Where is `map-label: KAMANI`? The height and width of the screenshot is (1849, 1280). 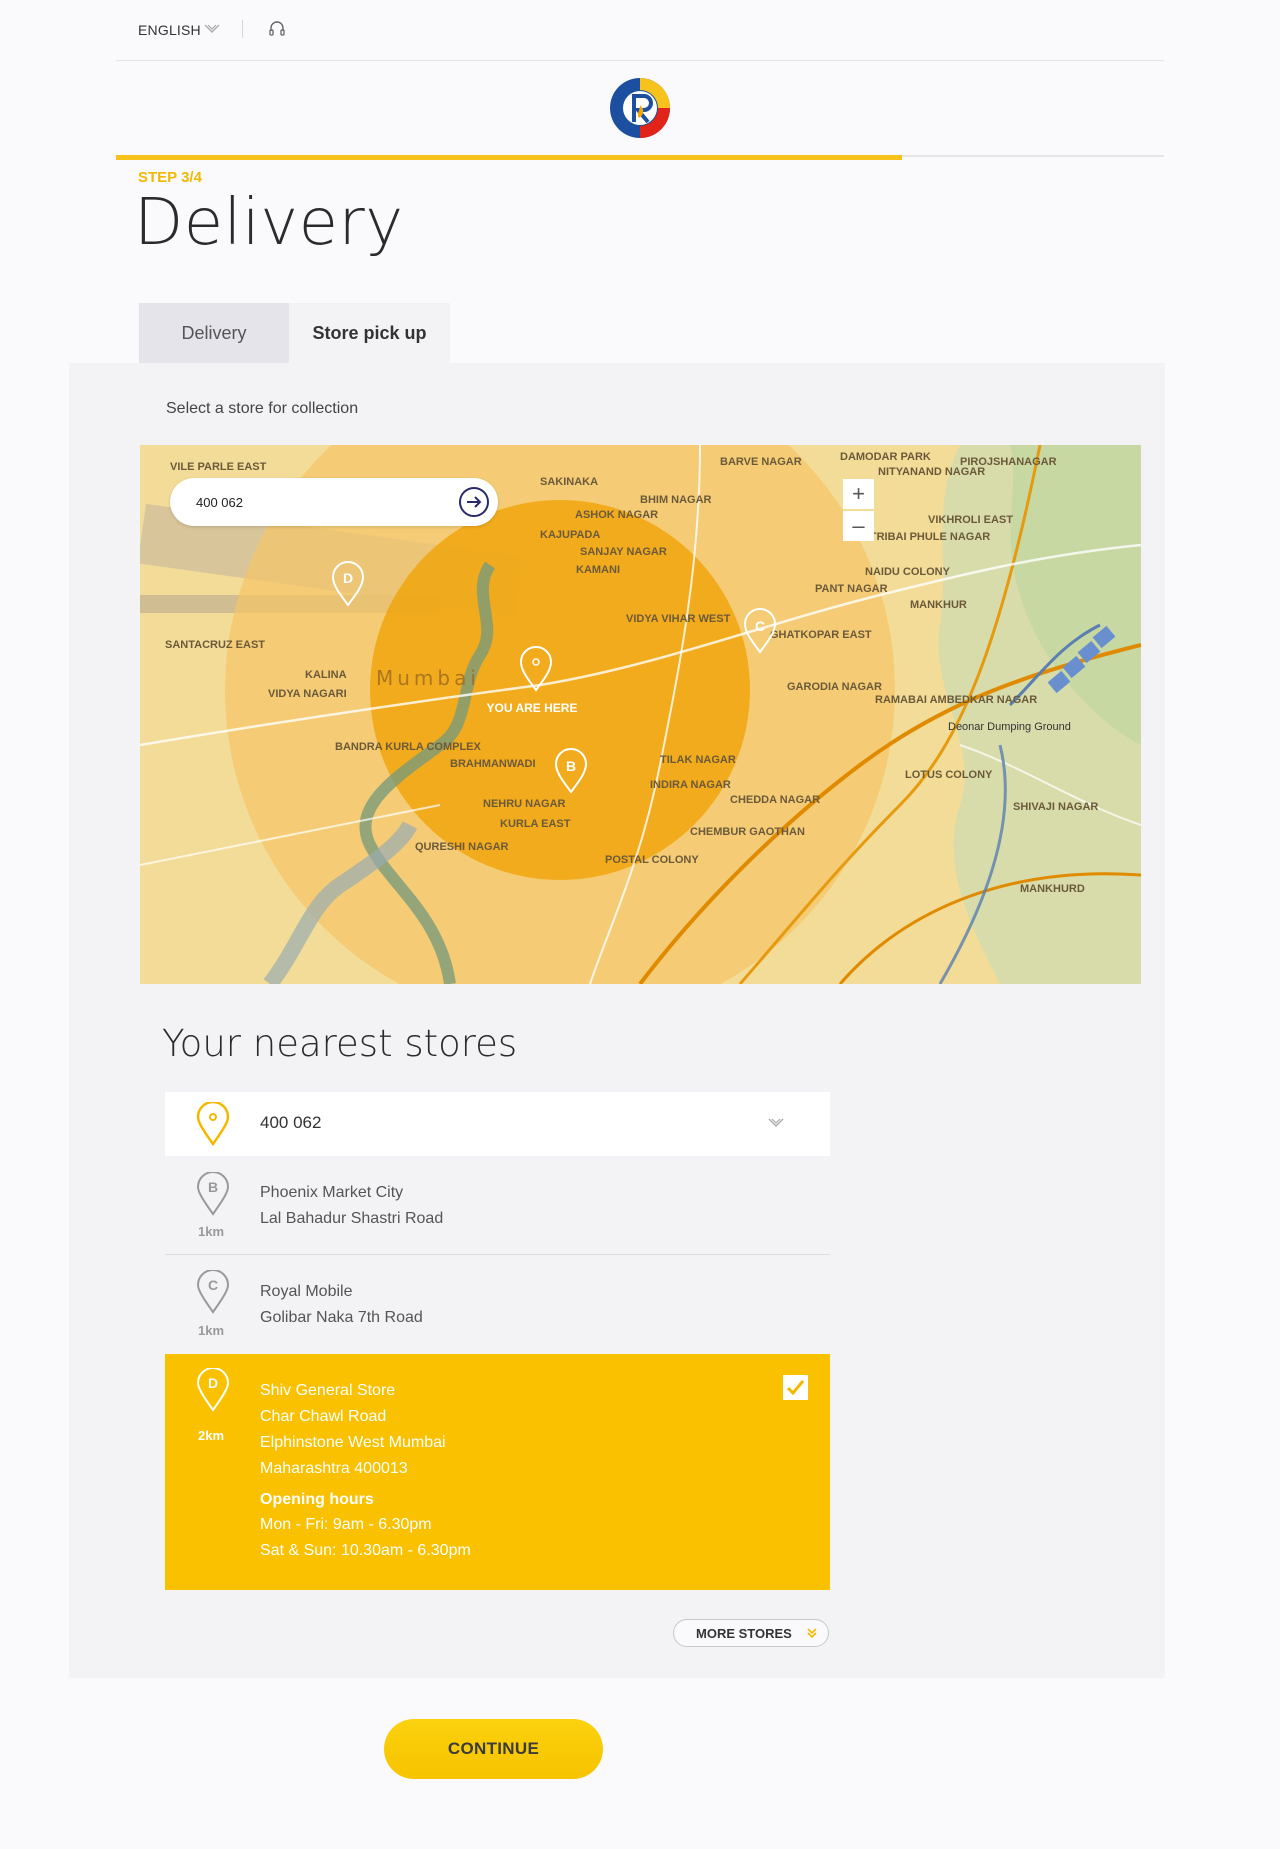 map-label: KAMANI is located at coordinates (598, 570).